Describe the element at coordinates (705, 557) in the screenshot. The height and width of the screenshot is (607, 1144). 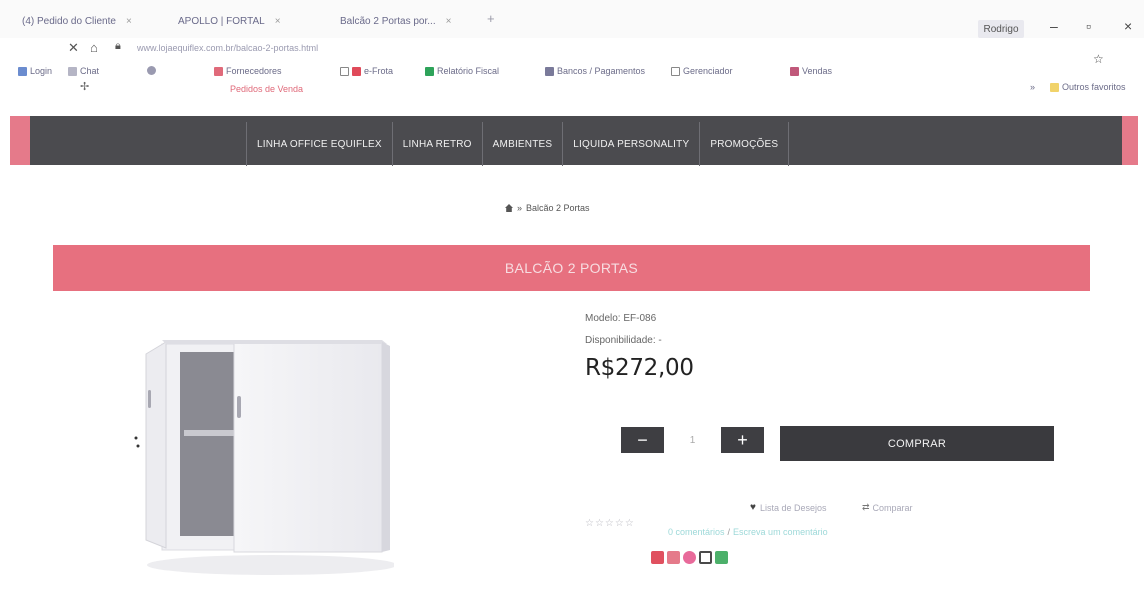
I see `share-print-icon` at that location.